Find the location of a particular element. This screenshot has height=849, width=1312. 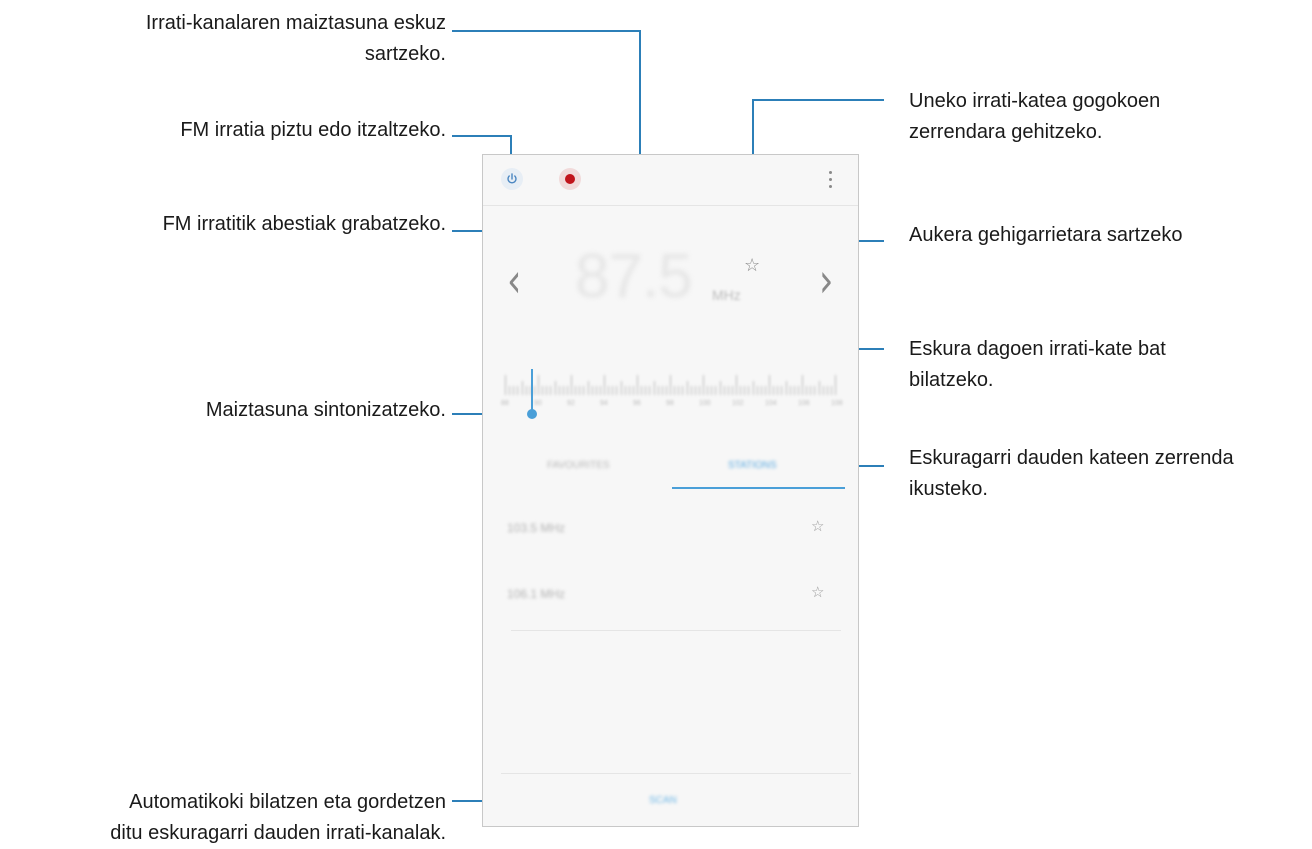

tab-stations: STATIONS is located at coordinates (752, 465).